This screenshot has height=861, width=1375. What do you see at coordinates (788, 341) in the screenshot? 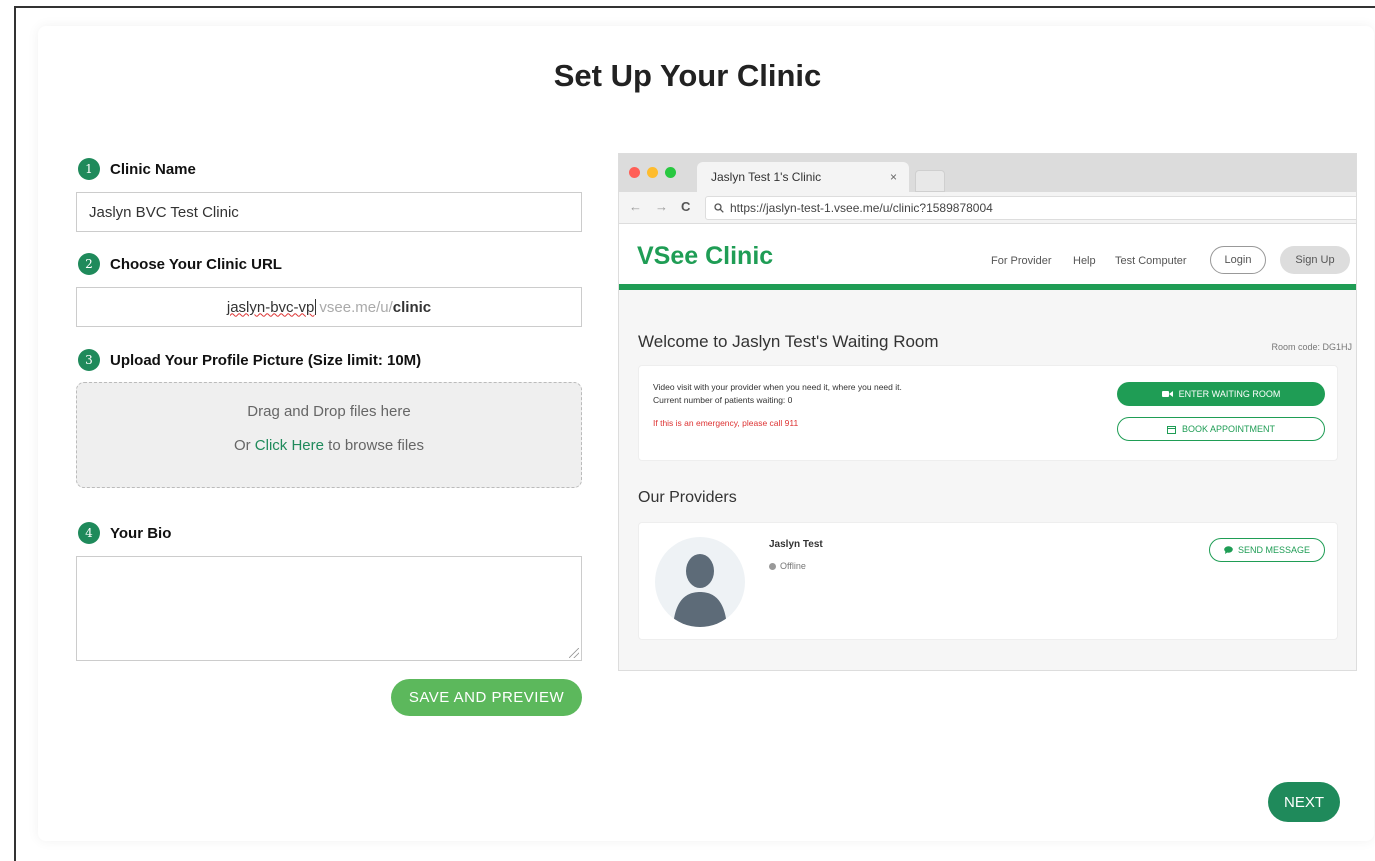
I see `welcome-heading: Welcome to Jaslyn Test's Waiting Room` at bounding box center [788, 341].